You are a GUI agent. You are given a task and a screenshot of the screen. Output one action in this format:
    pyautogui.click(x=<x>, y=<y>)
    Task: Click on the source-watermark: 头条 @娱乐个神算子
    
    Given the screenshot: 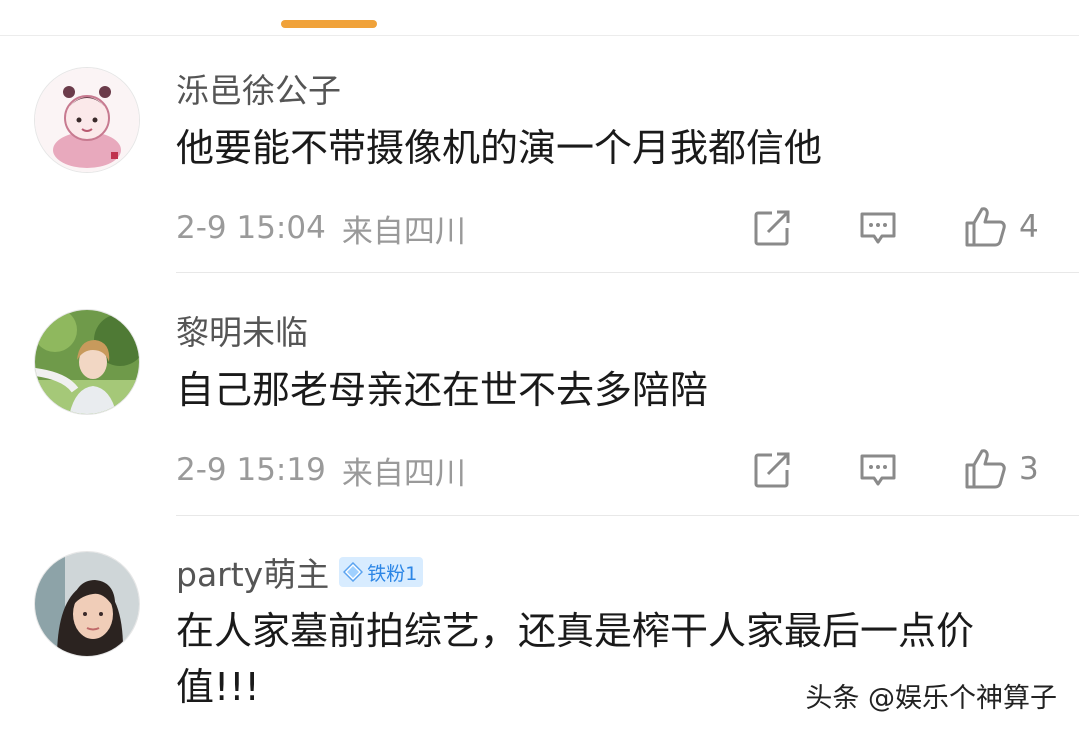 What is the action you would take?
    pyautogui.click(x=931, y=698)
    